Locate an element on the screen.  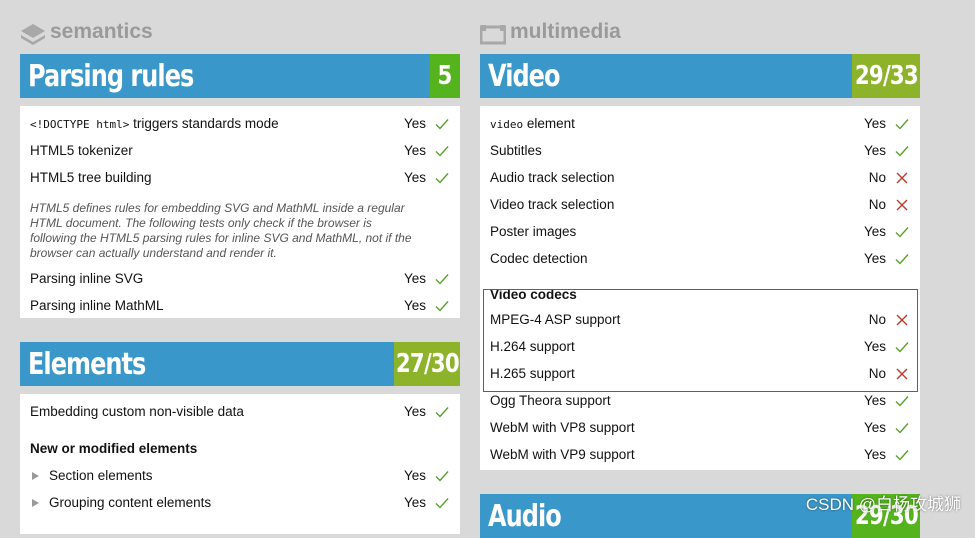
test-row: video element Yes is located at coordinates (700, 123).